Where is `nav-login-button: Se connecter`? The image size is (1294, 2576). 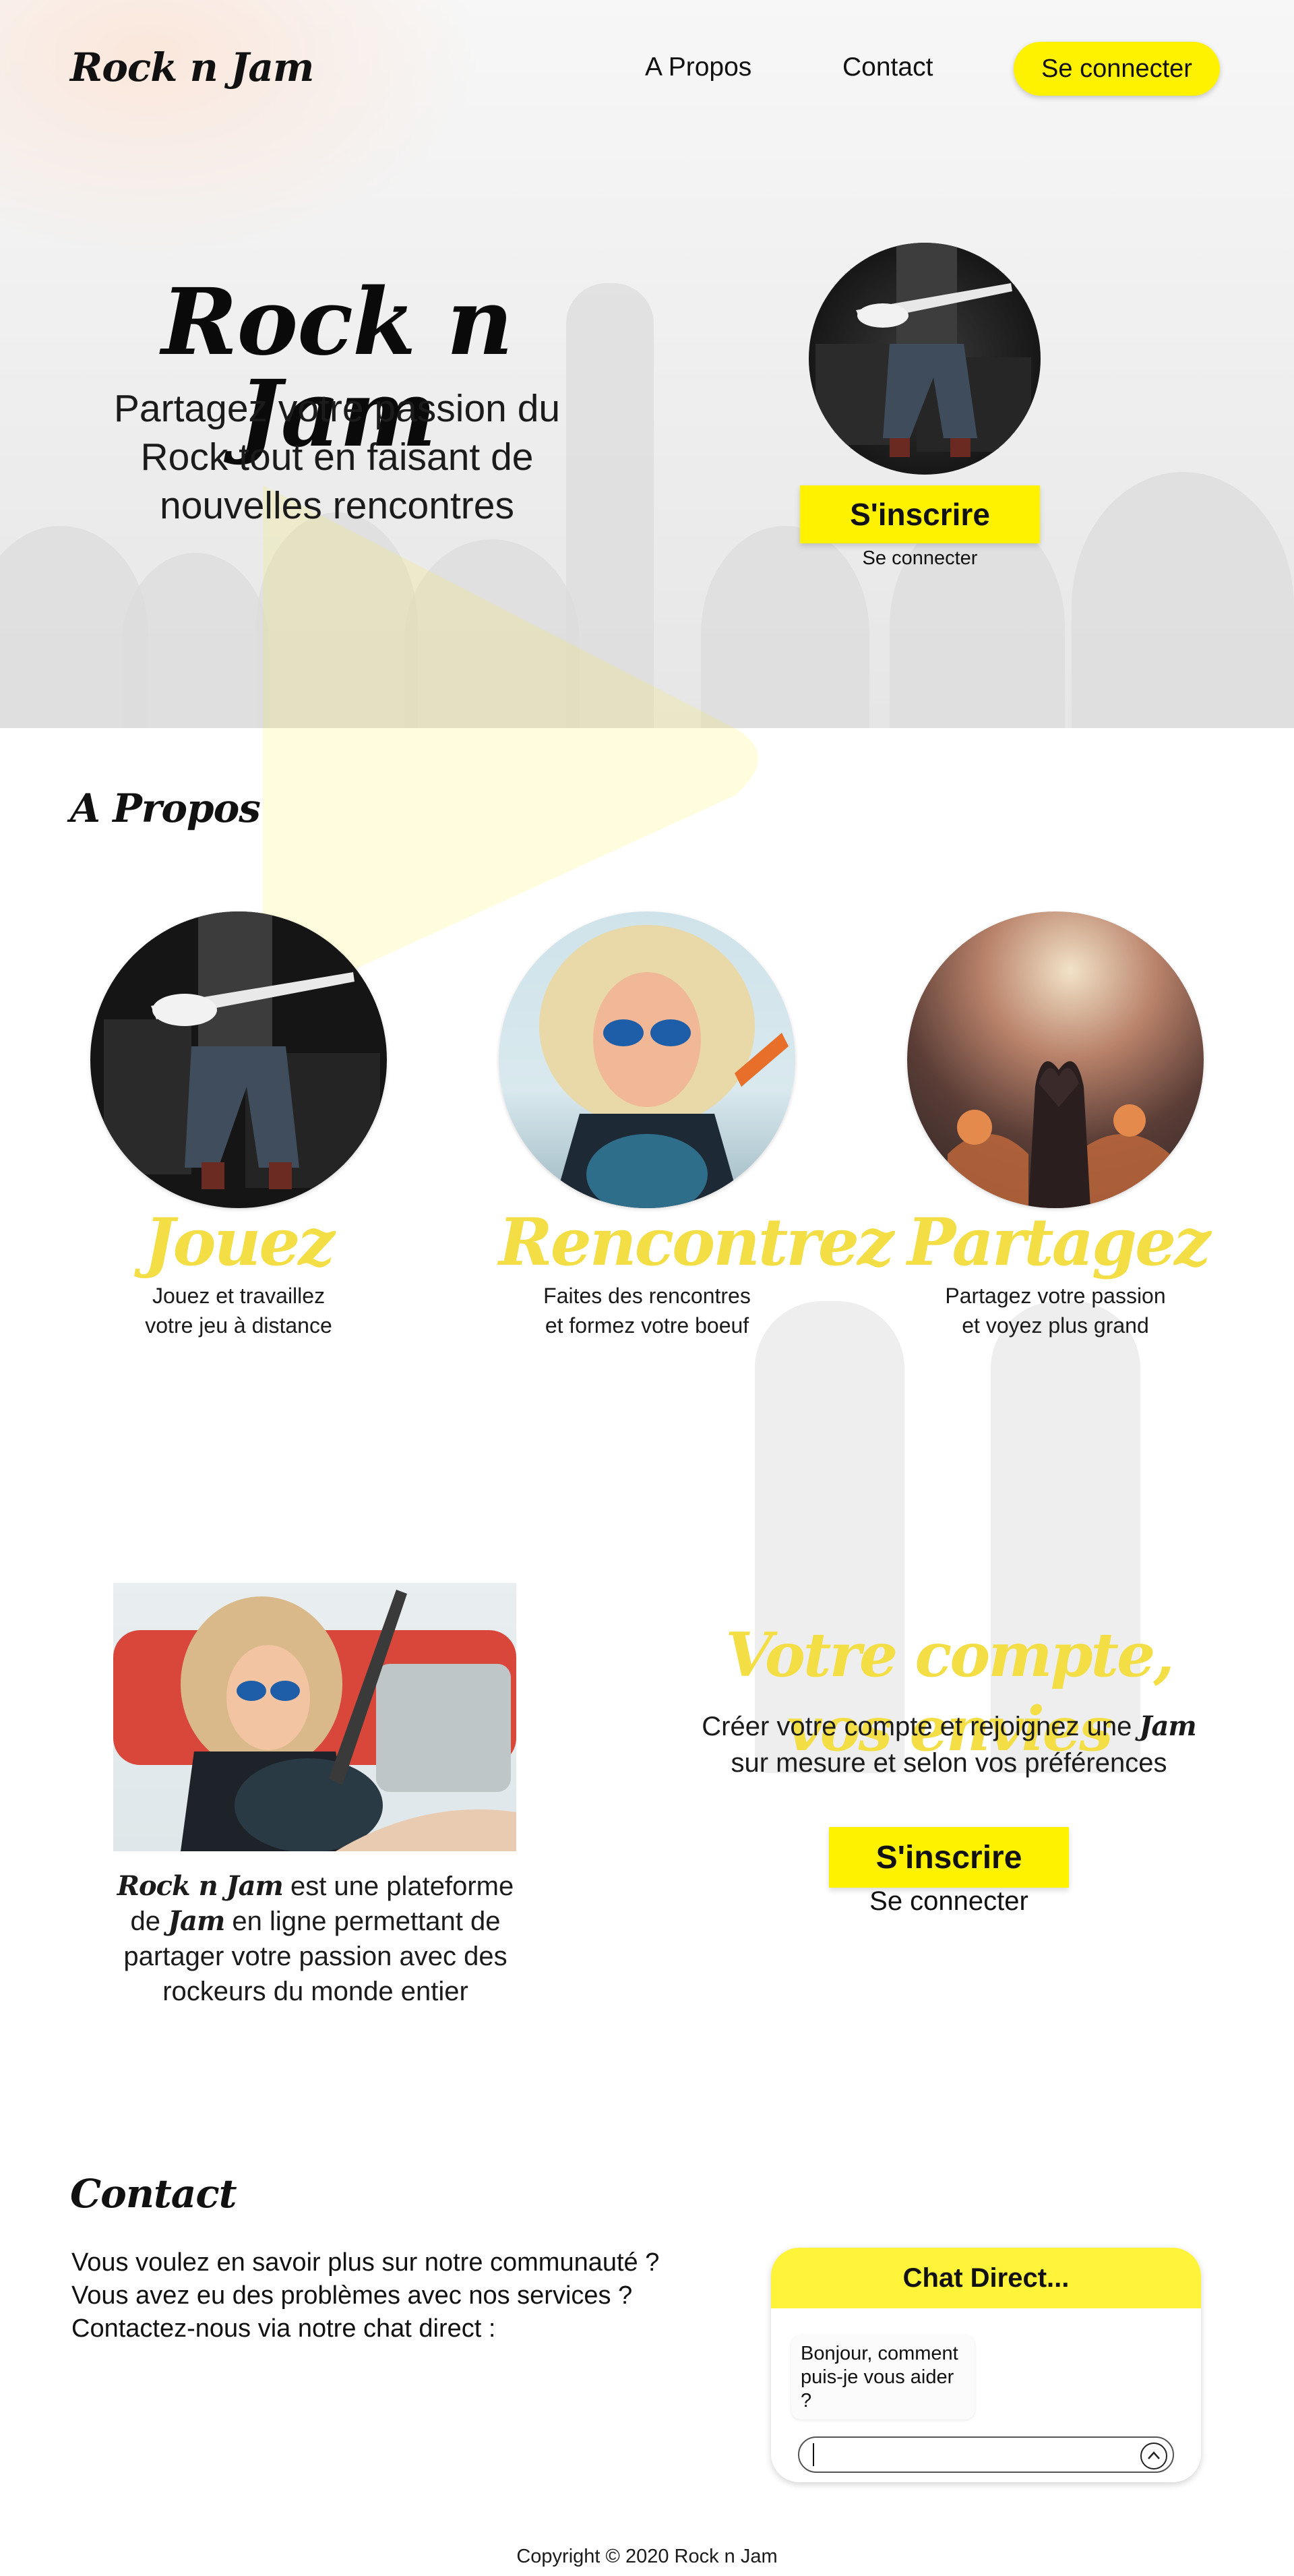 nav-login-button: Se connecter is located at coordinates (1117, 69).